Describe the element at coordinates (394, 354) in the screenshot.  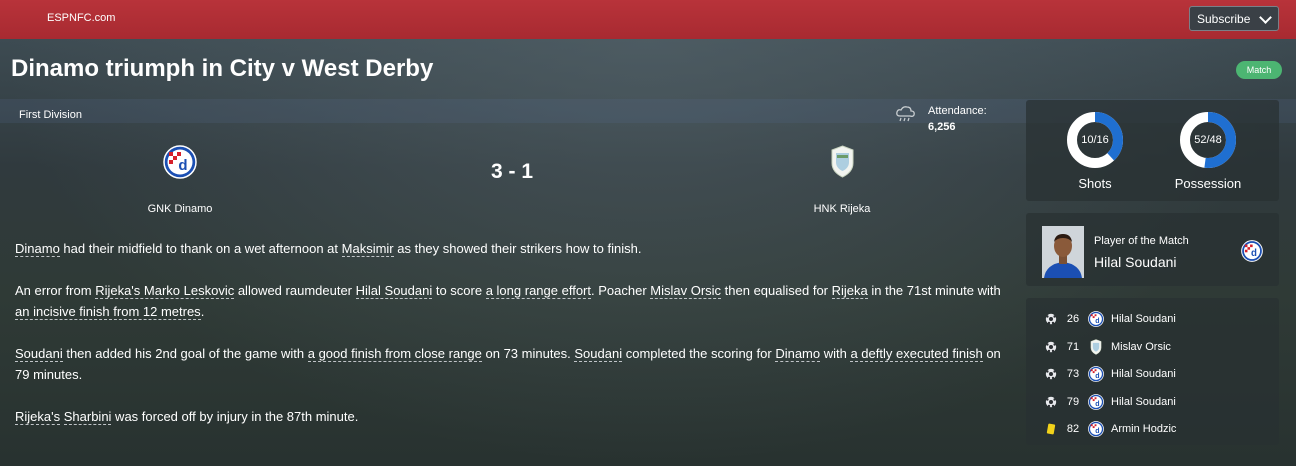
I see `goal-link: a good finish from close range` at that location.